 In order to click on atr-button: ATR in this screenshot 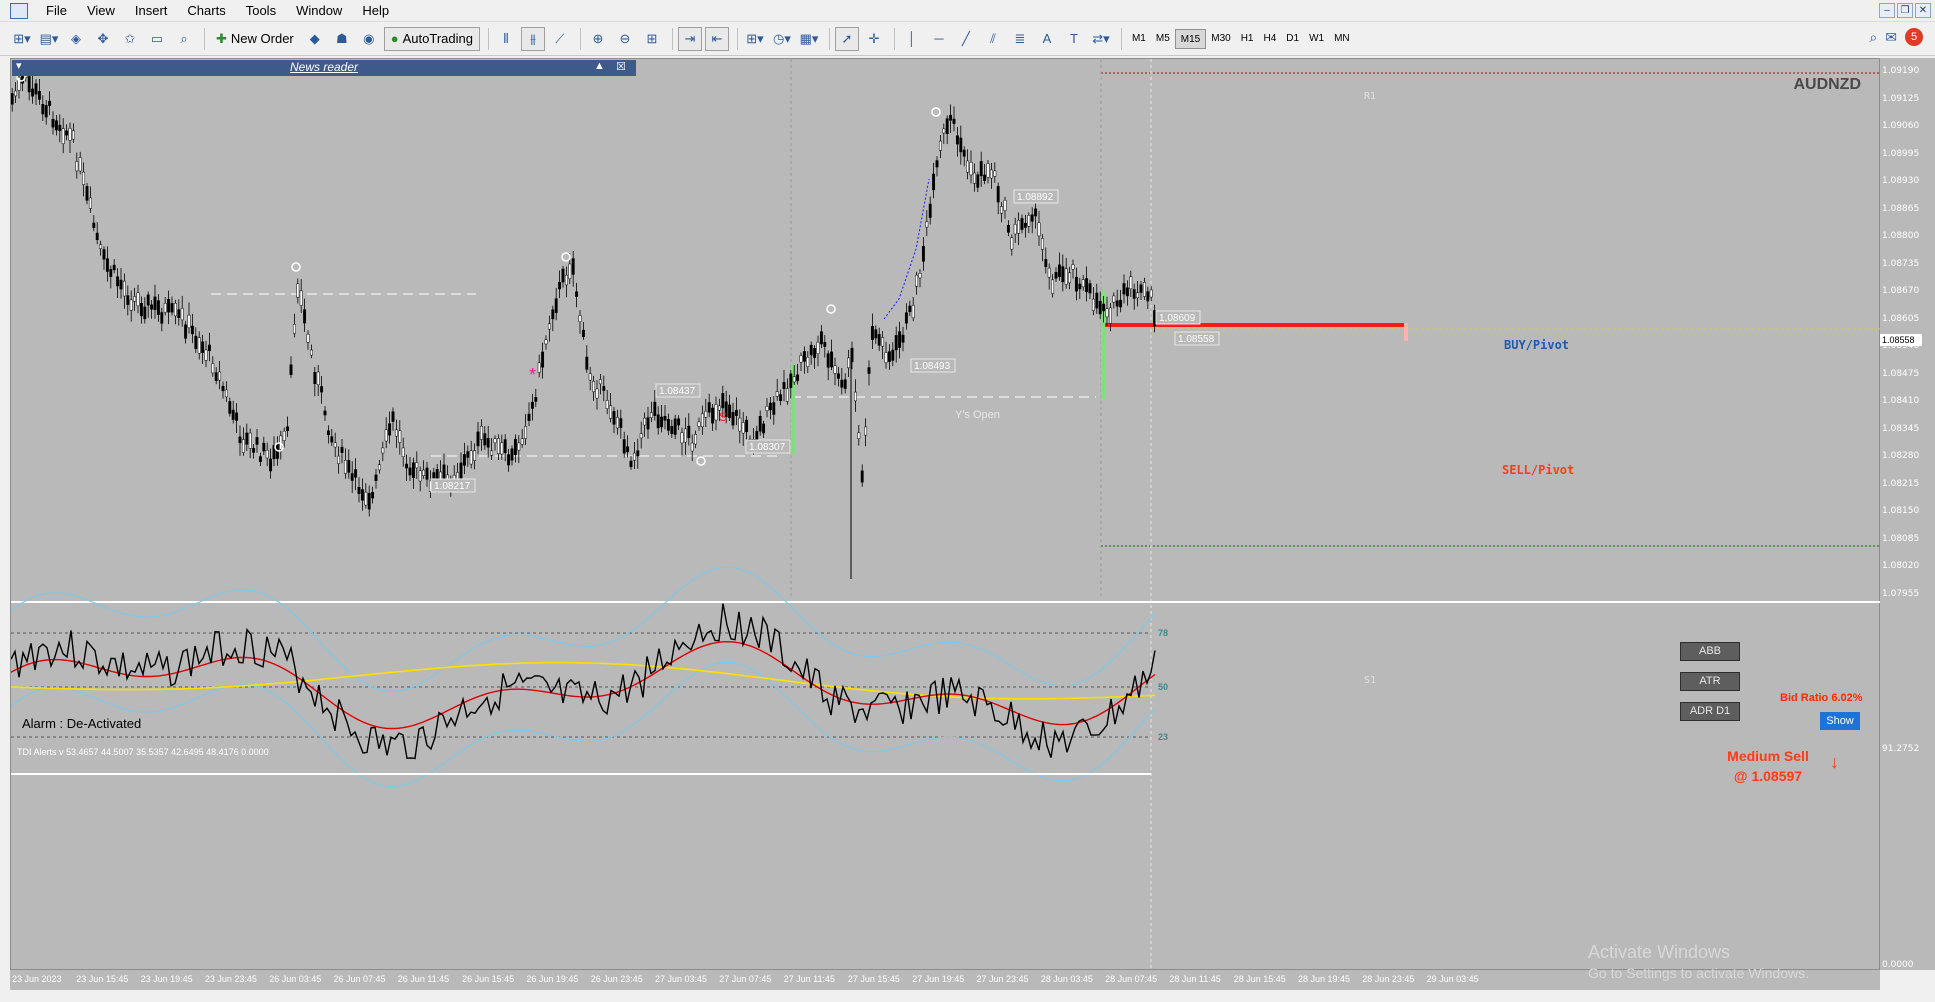, I will do `click(1710, 681)`.